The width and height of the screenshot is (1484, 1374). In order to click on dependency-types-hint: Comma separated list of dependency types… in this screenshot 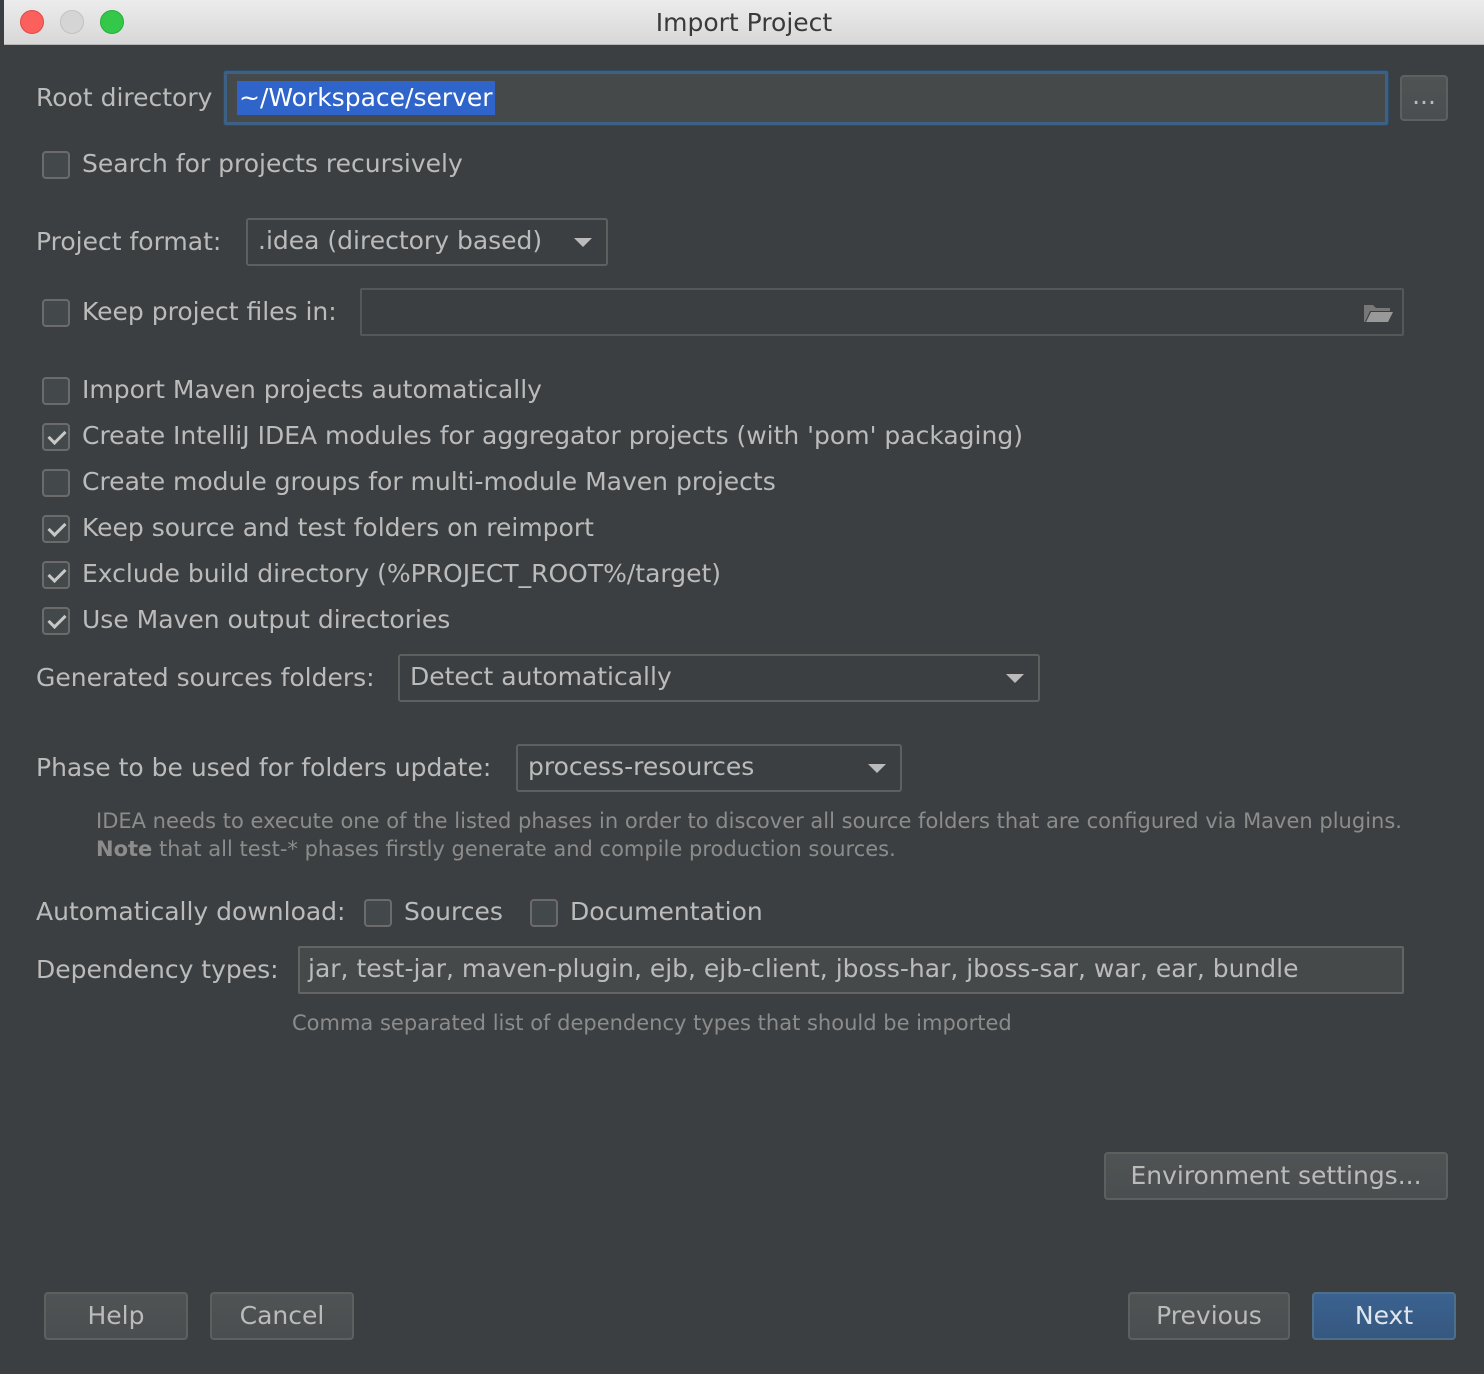, I will do `click(652, 1023)`.